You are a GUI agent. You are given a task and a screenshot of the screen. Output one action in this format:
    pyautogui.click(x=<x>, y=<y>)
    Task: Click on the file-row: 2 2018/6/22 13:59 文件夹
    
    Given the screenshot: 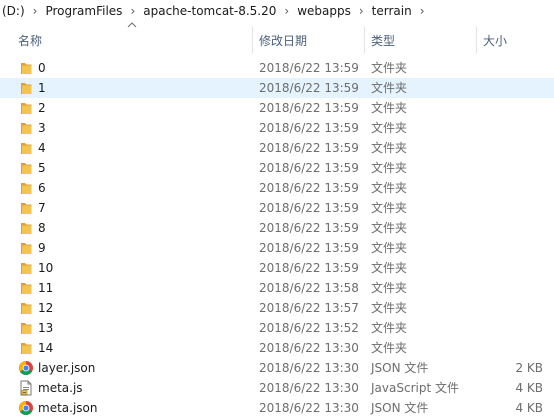 What is the action you would take?
    pyautogui.click(x=277, y=108)
    